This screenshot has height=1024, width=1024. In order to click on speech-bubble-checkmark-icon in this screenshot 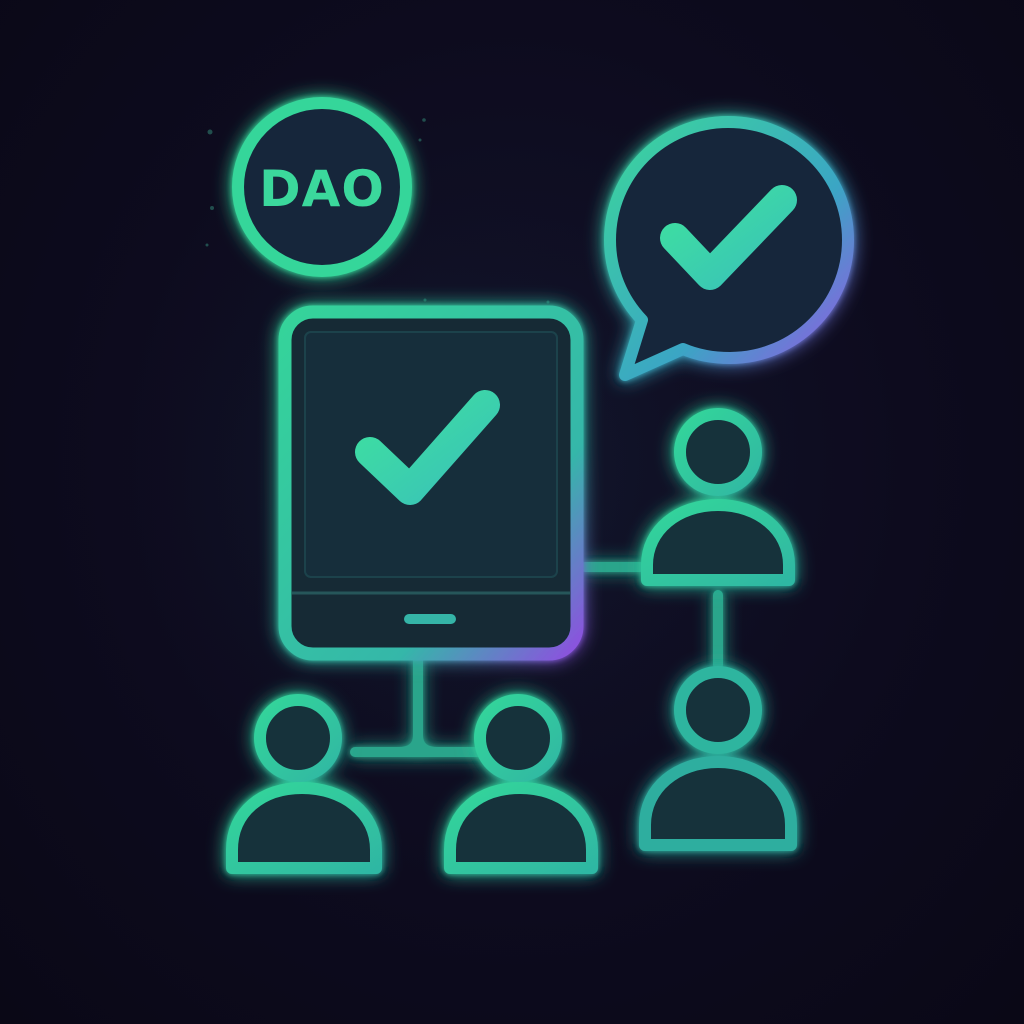, I will do `click(729, 248)`.